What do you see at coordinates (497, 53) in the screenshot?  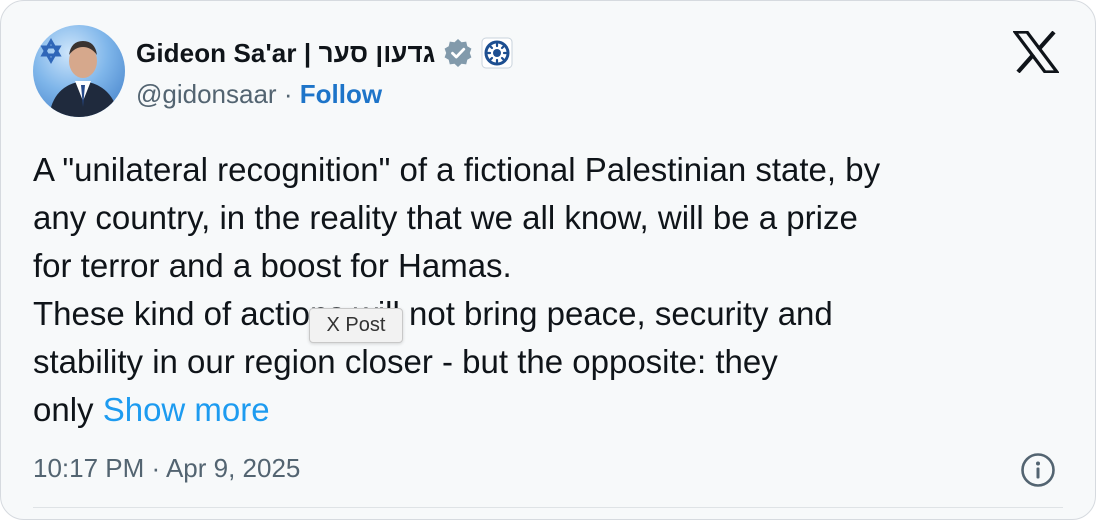 I see `government-emblem-icon` at bounding box center [497, 53].